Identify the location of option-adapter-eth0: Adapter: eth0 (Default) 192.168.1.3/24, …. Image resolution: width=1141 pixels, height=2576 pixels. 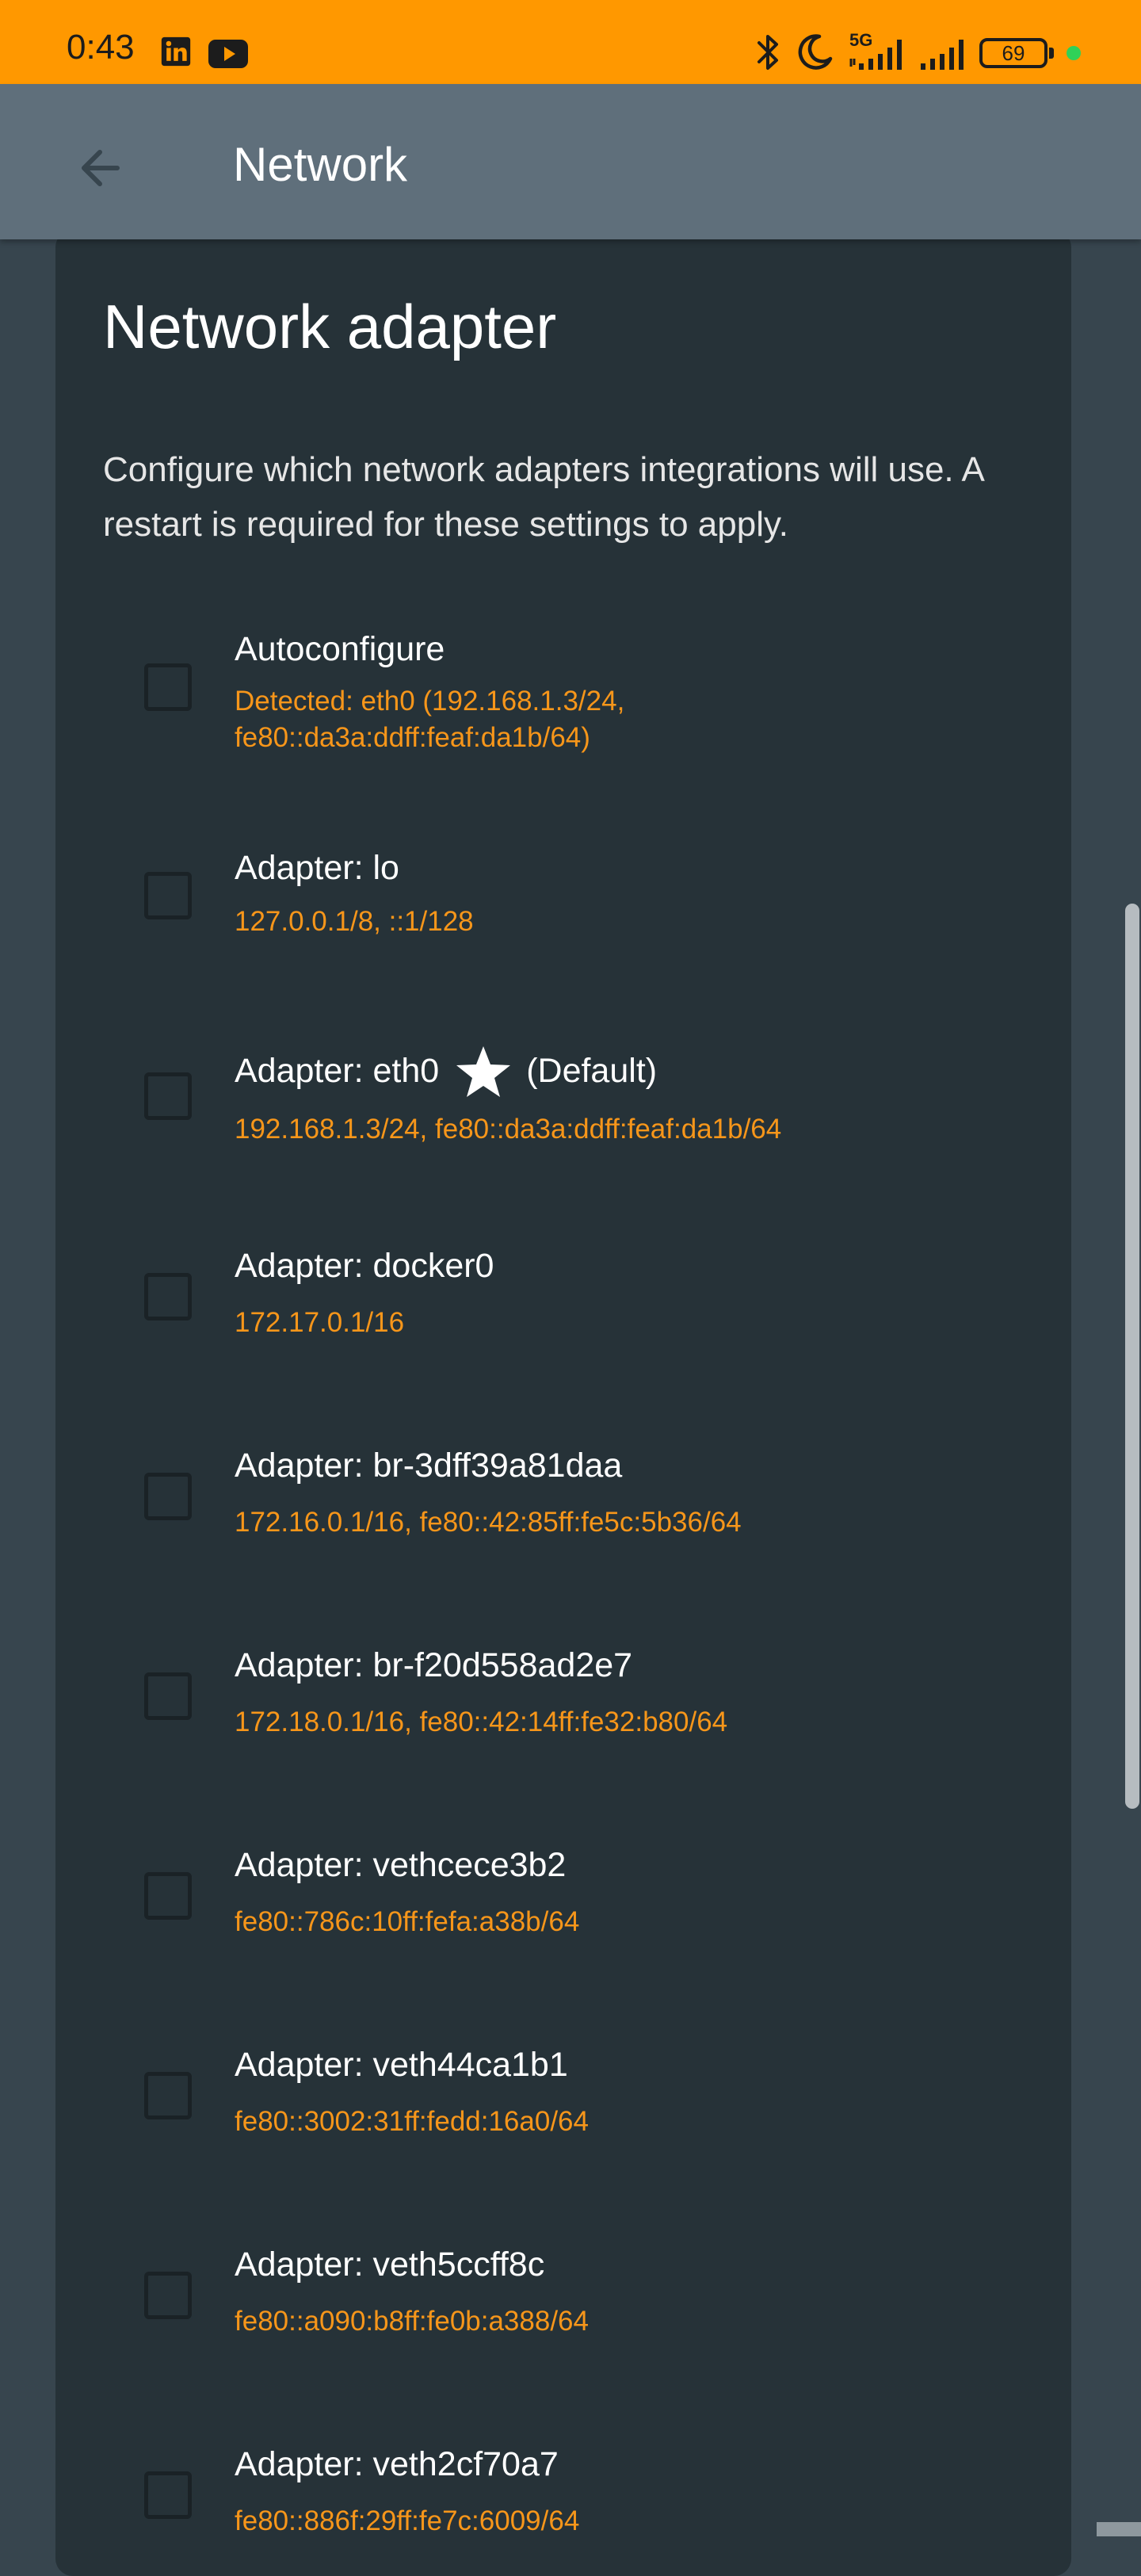
(563, 1124).